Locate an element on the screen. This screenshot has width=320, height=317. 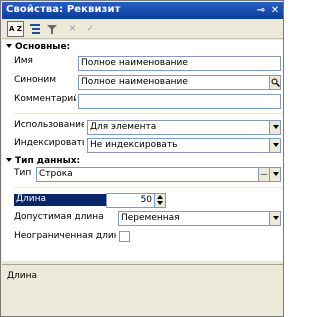
prop-label-comment: Комментарий is located at coordinates (45, 99).